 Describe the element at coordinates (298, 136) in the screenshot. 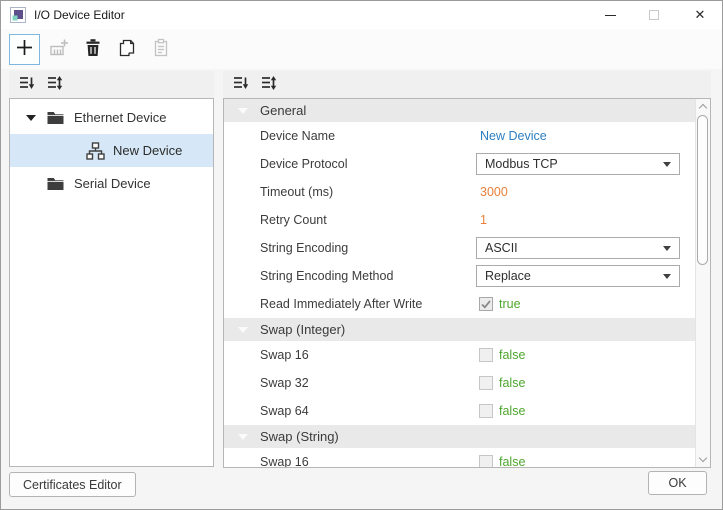

I see `property-label: Device Name` at that location.